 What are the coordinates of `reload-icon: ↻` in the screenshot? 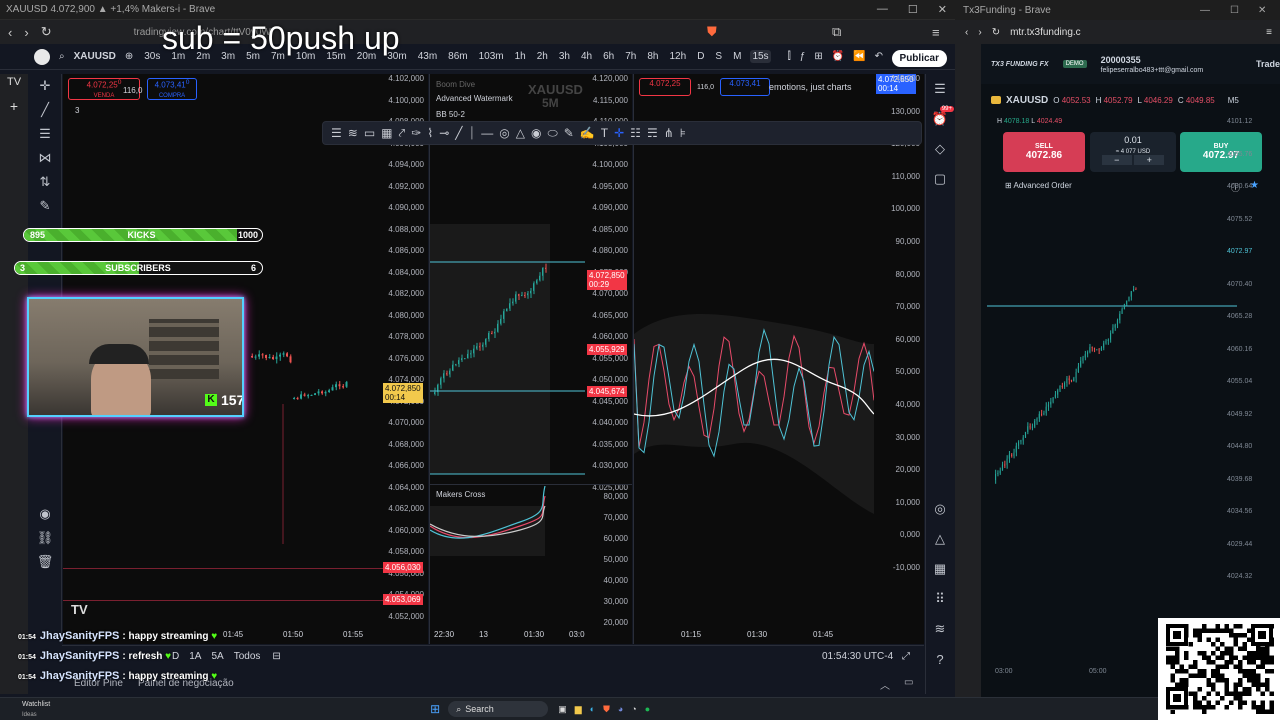 It's located at (46, 32).